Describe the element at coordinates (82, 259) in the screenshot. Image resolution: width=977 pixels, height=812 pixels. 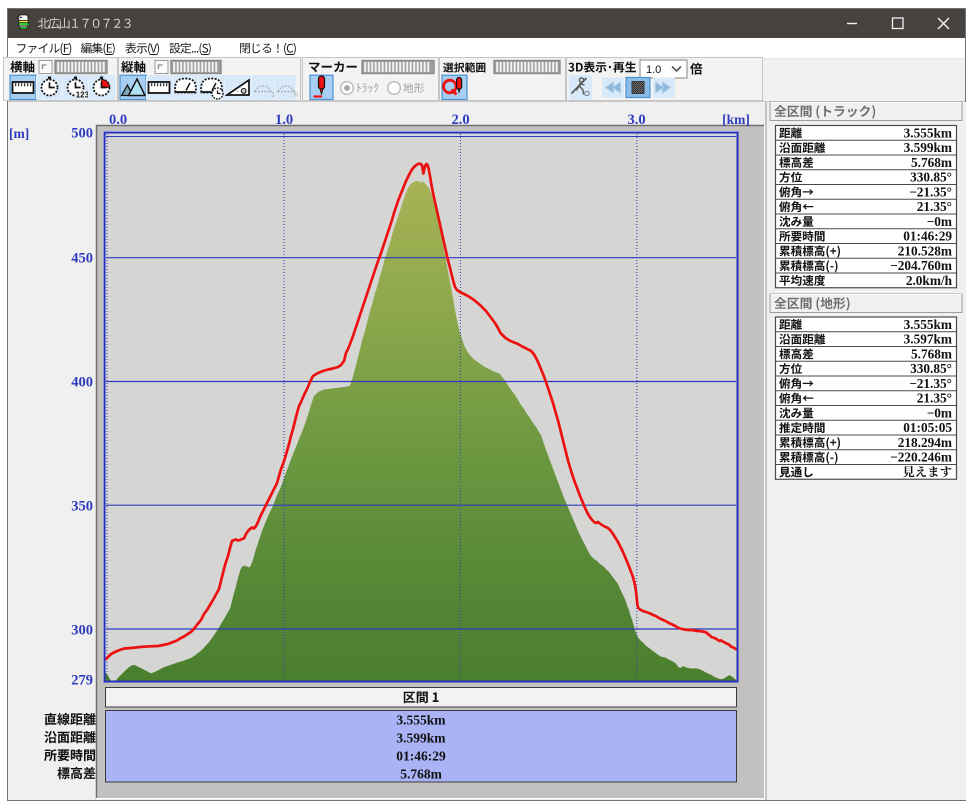
I see `svg-text: 450` at that location.